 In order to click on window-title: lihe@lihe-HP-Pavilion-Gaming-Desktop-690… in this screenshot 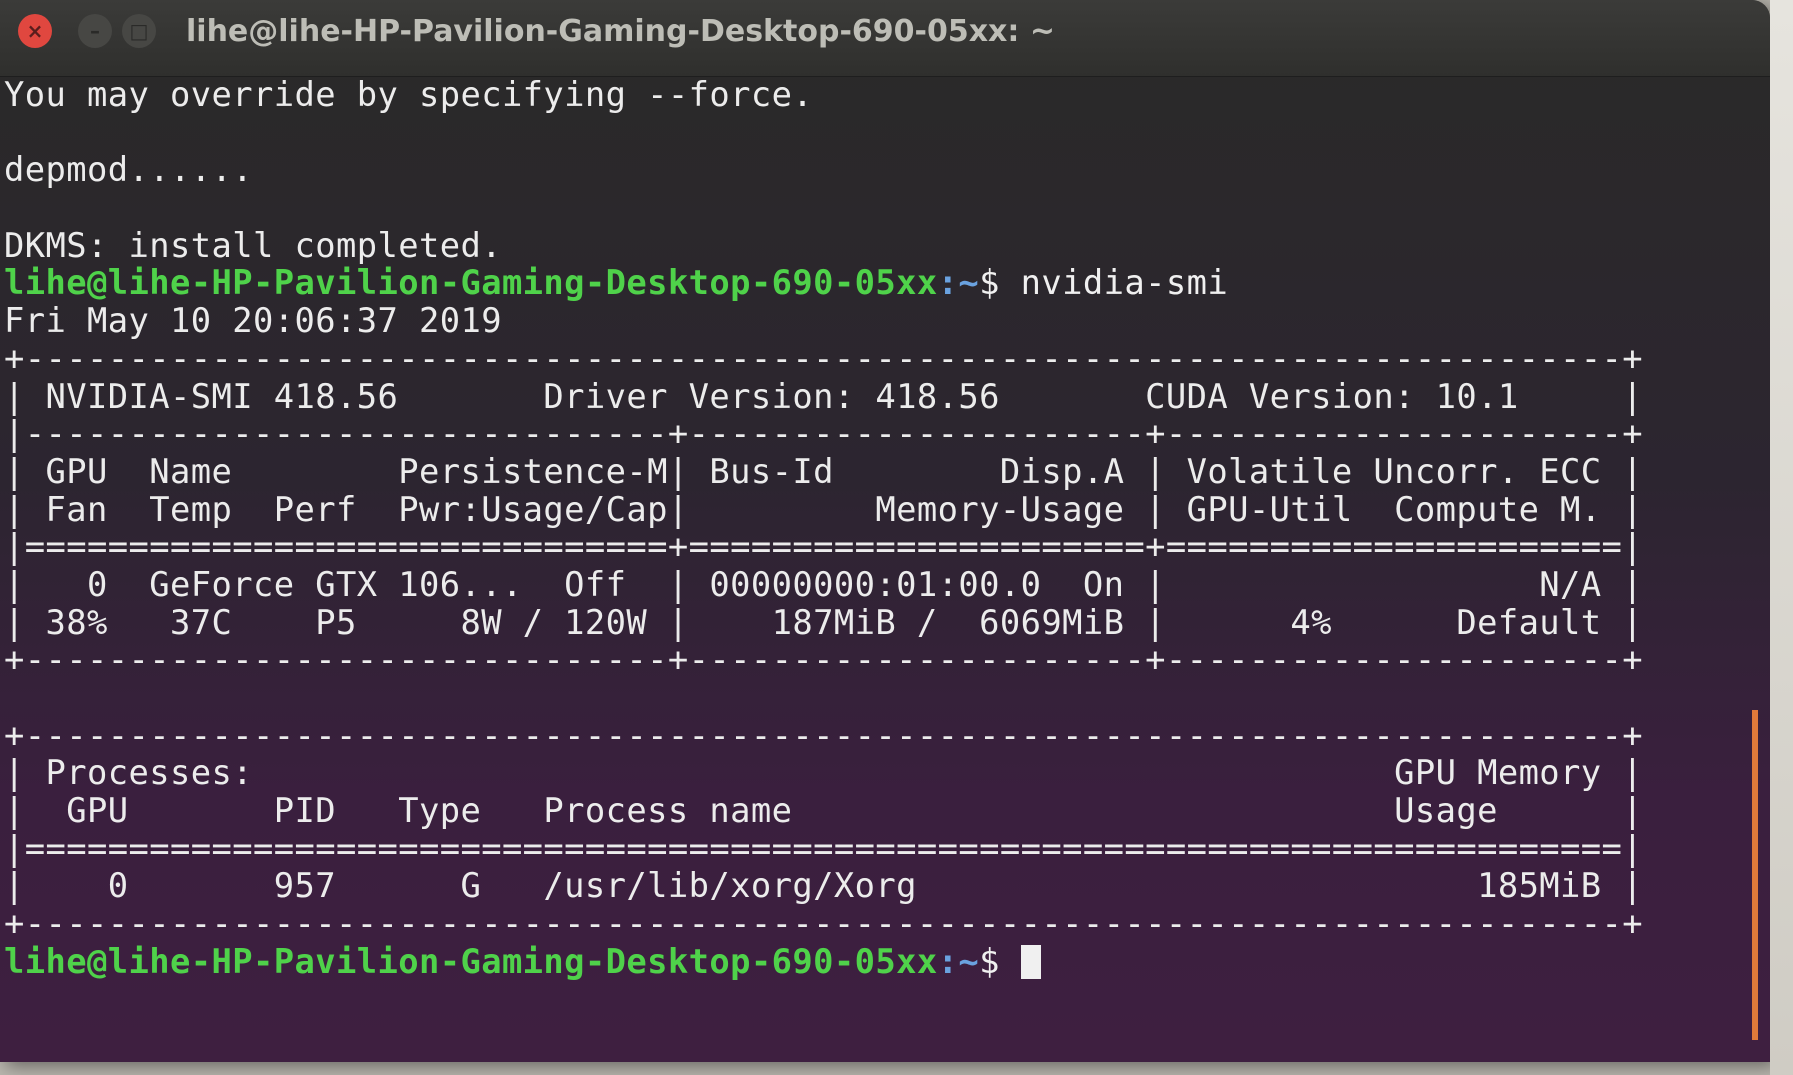, I will do `click(620, 31)`.